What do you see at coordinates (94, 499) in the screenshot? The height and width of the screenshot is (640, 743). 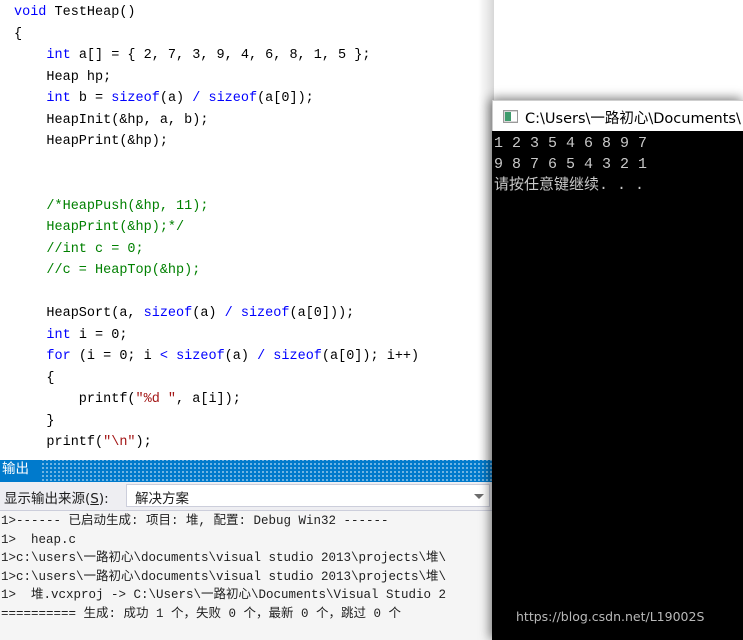 I see `output-source-label-accesskey: S` at bounding box center [94, 499].